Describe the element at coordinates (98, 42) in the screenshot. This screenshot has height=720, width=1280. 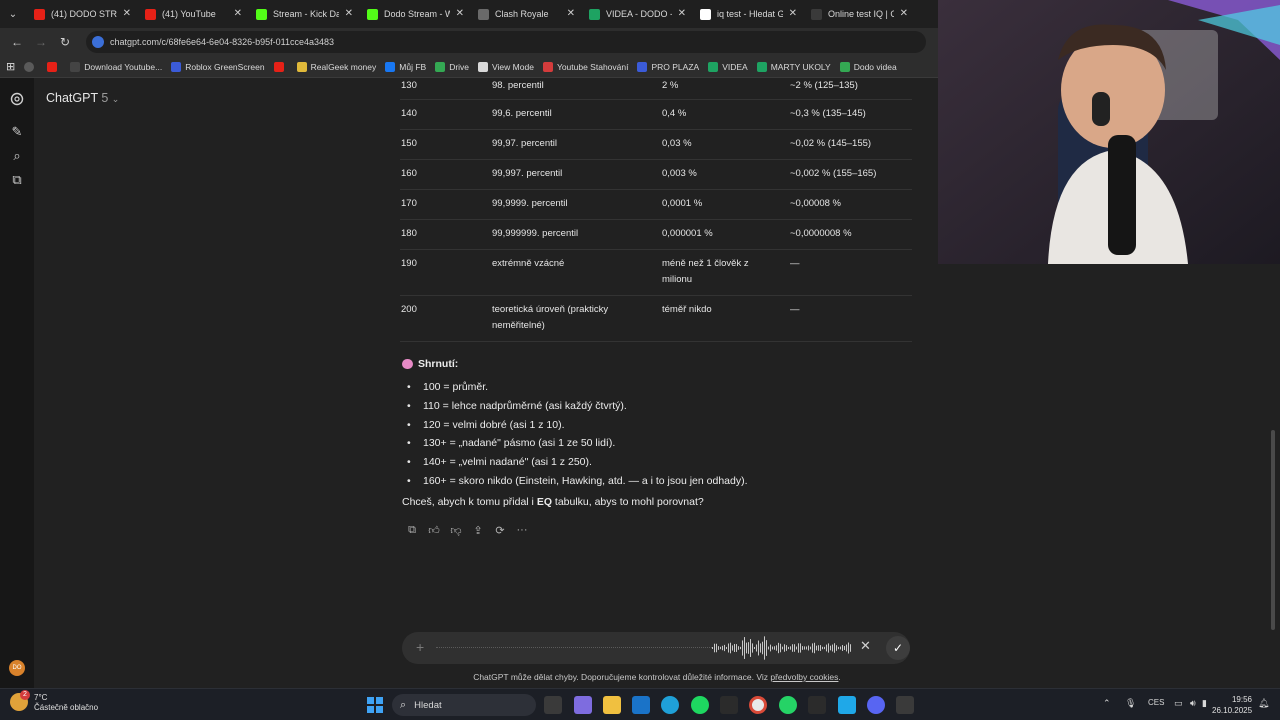
I see `site-info-icon` at that location.